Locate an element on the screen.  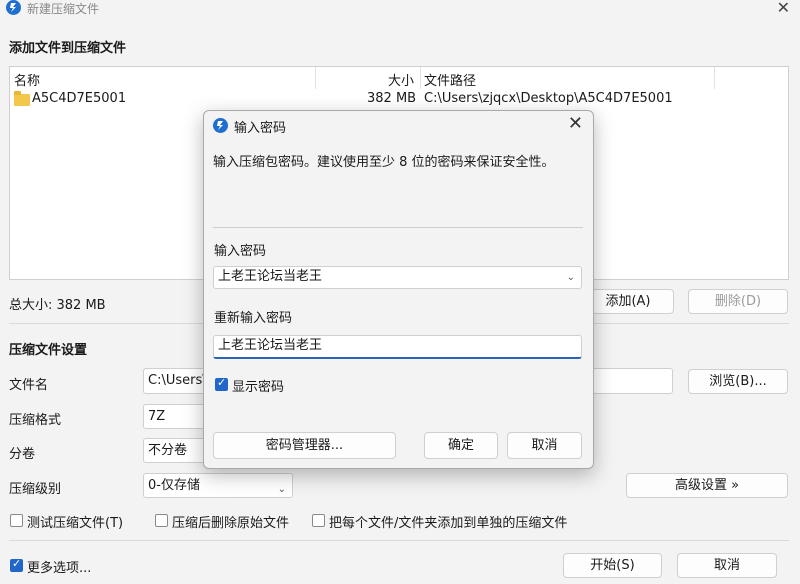
dialog-description: 输入压缩包密码。建议使用至少 8 位的密码来保证安全性。 is located at coordinates (384, 162).